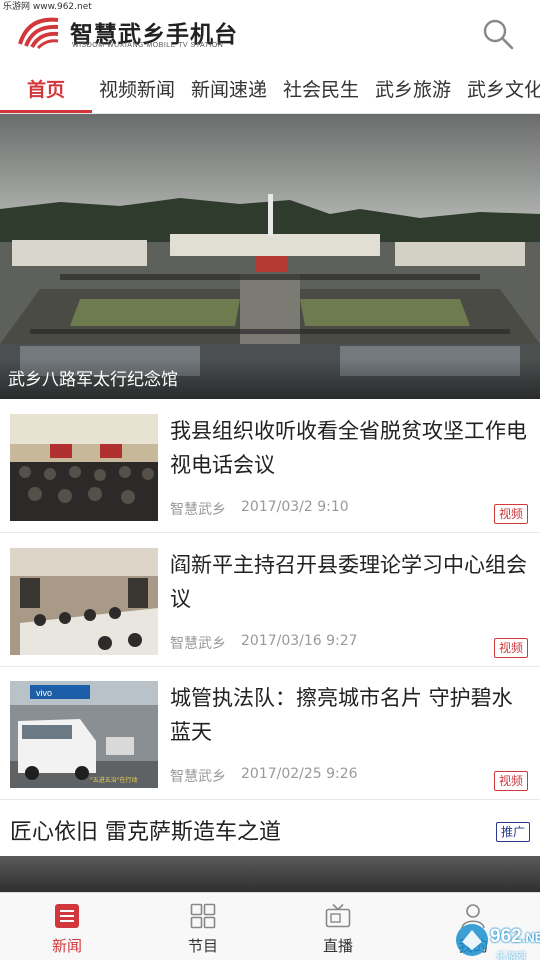 This screenshot has height=960, width=540. What do you see at coordinates (46, 111) in the screenshot?
I see `active-tab-indicator` at bounding box center [46, 111].